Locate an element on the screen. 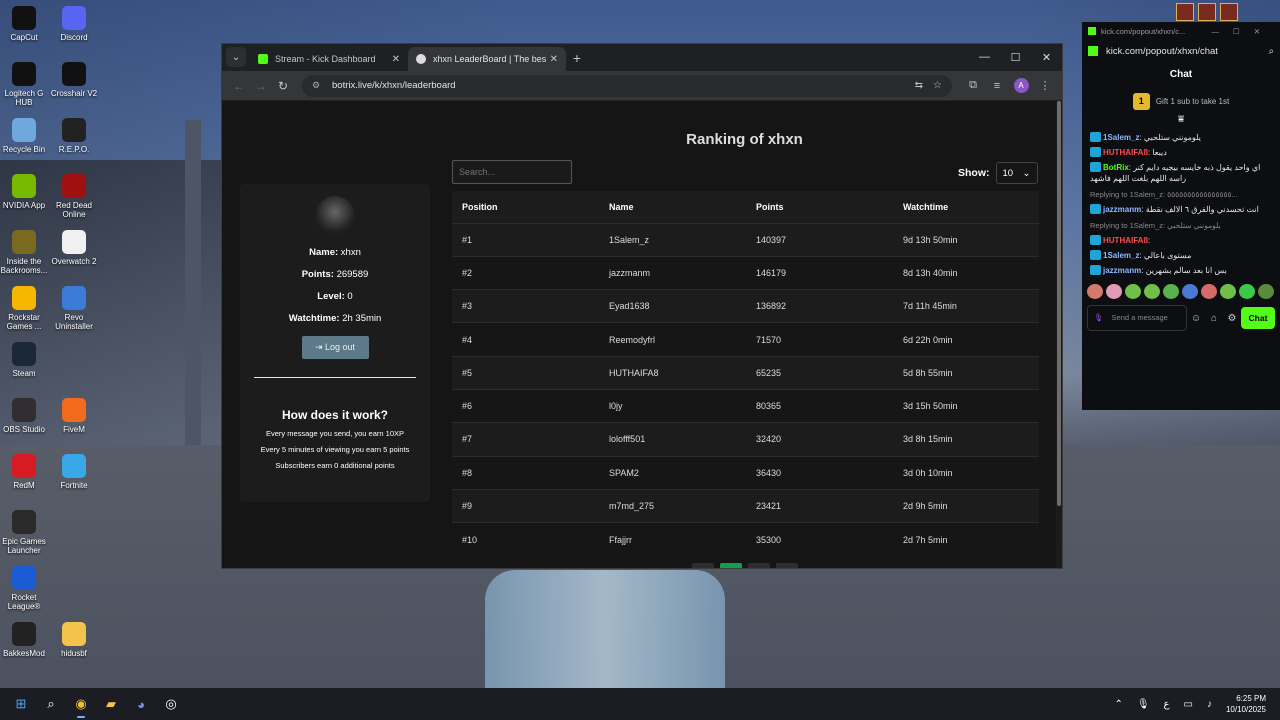 The image size is (1280, 720). desktop-icon: BakkesMod is located at coordinates (25, 640).